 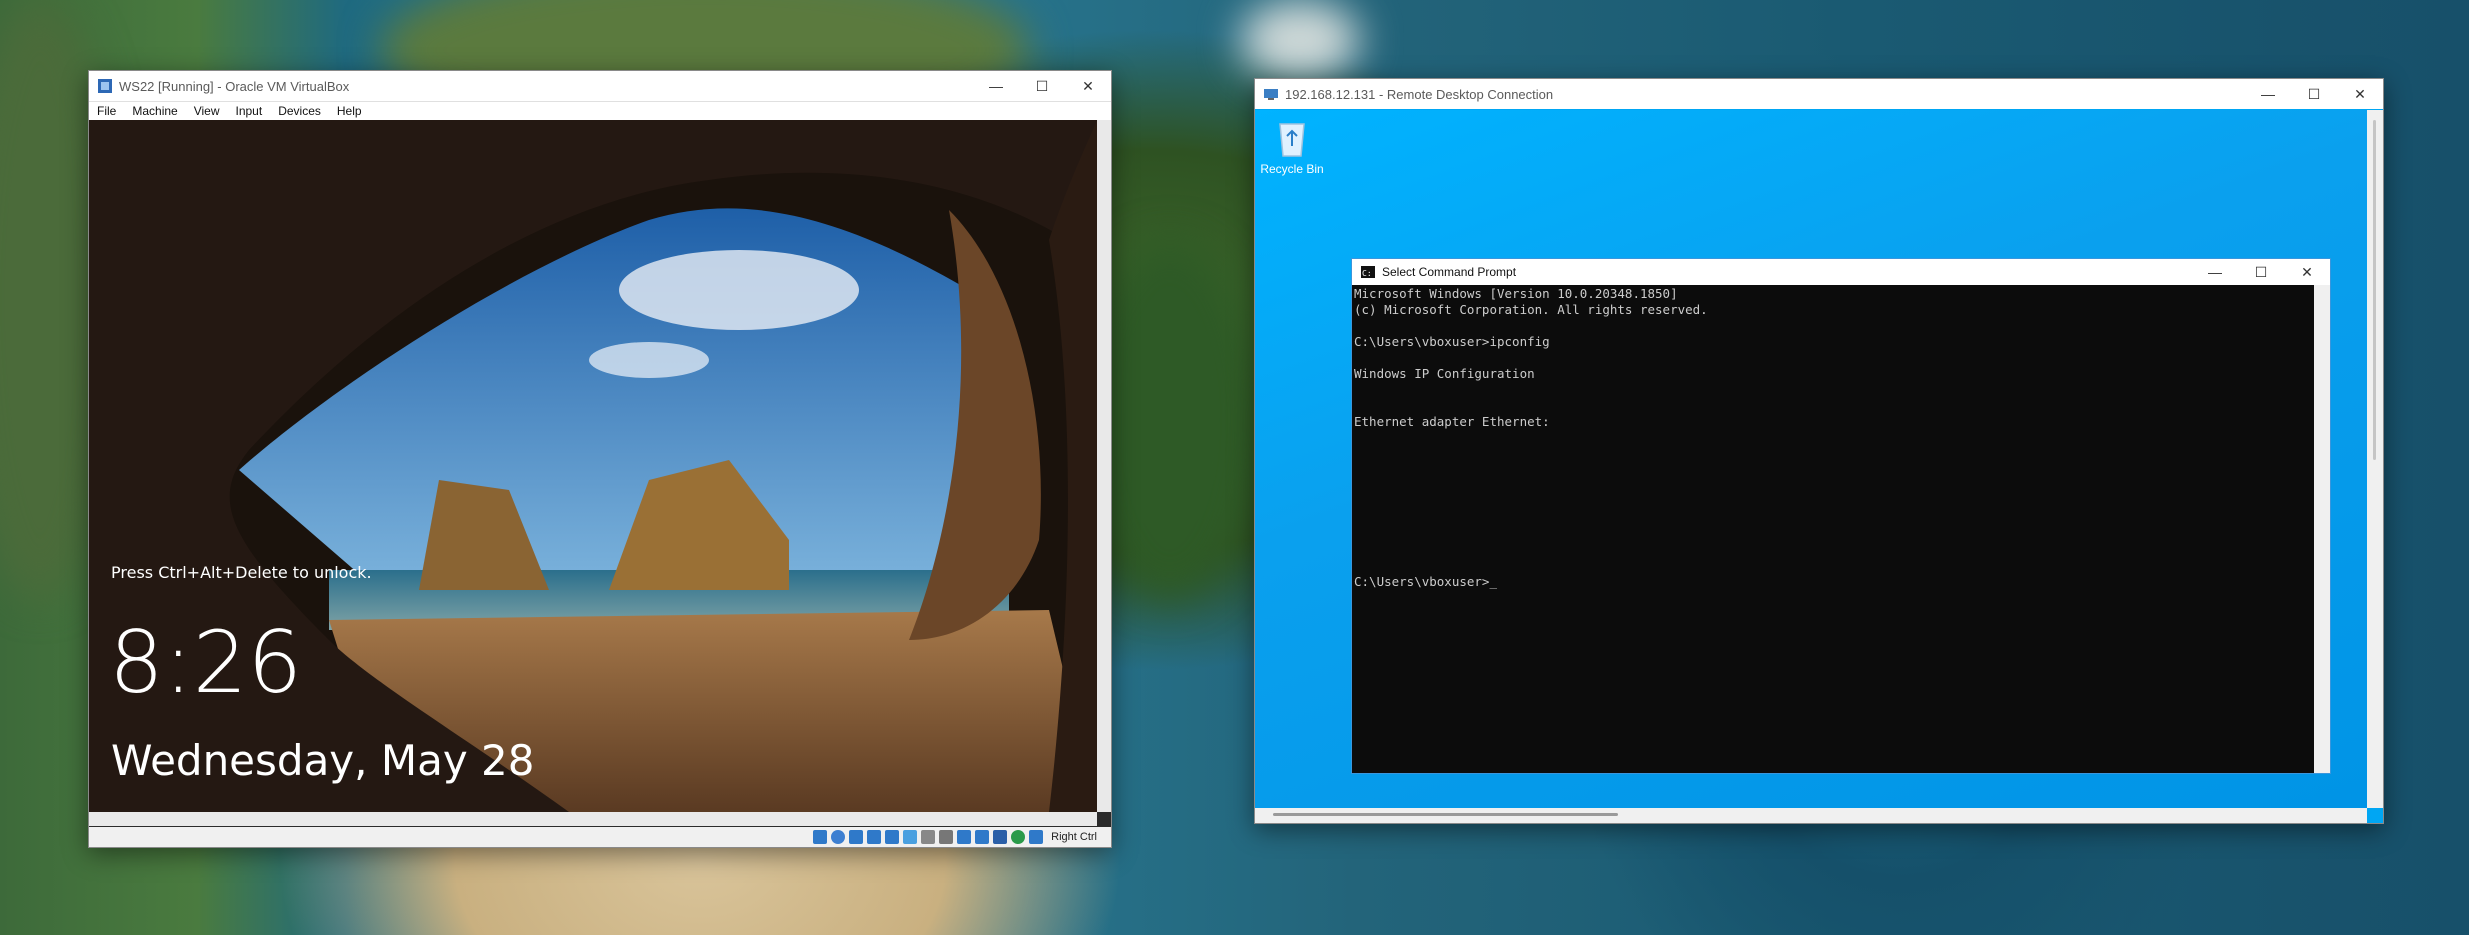 I want to click on rdp-vertical-thumb, so click(x=2374, y=290).